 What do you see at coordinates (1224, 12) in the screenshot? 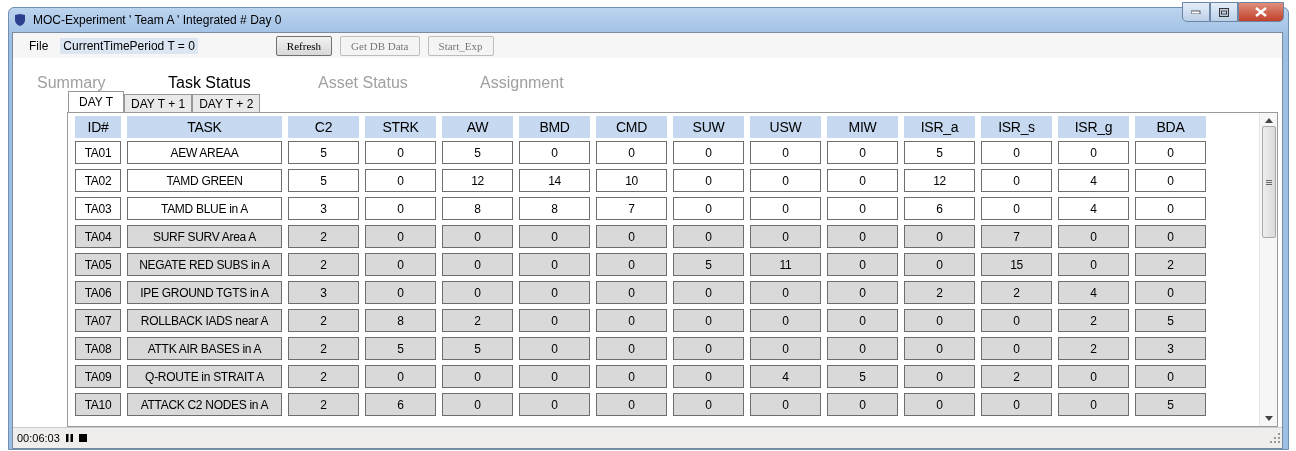
I see `maximize-button` at bounding box center [1224, 12].